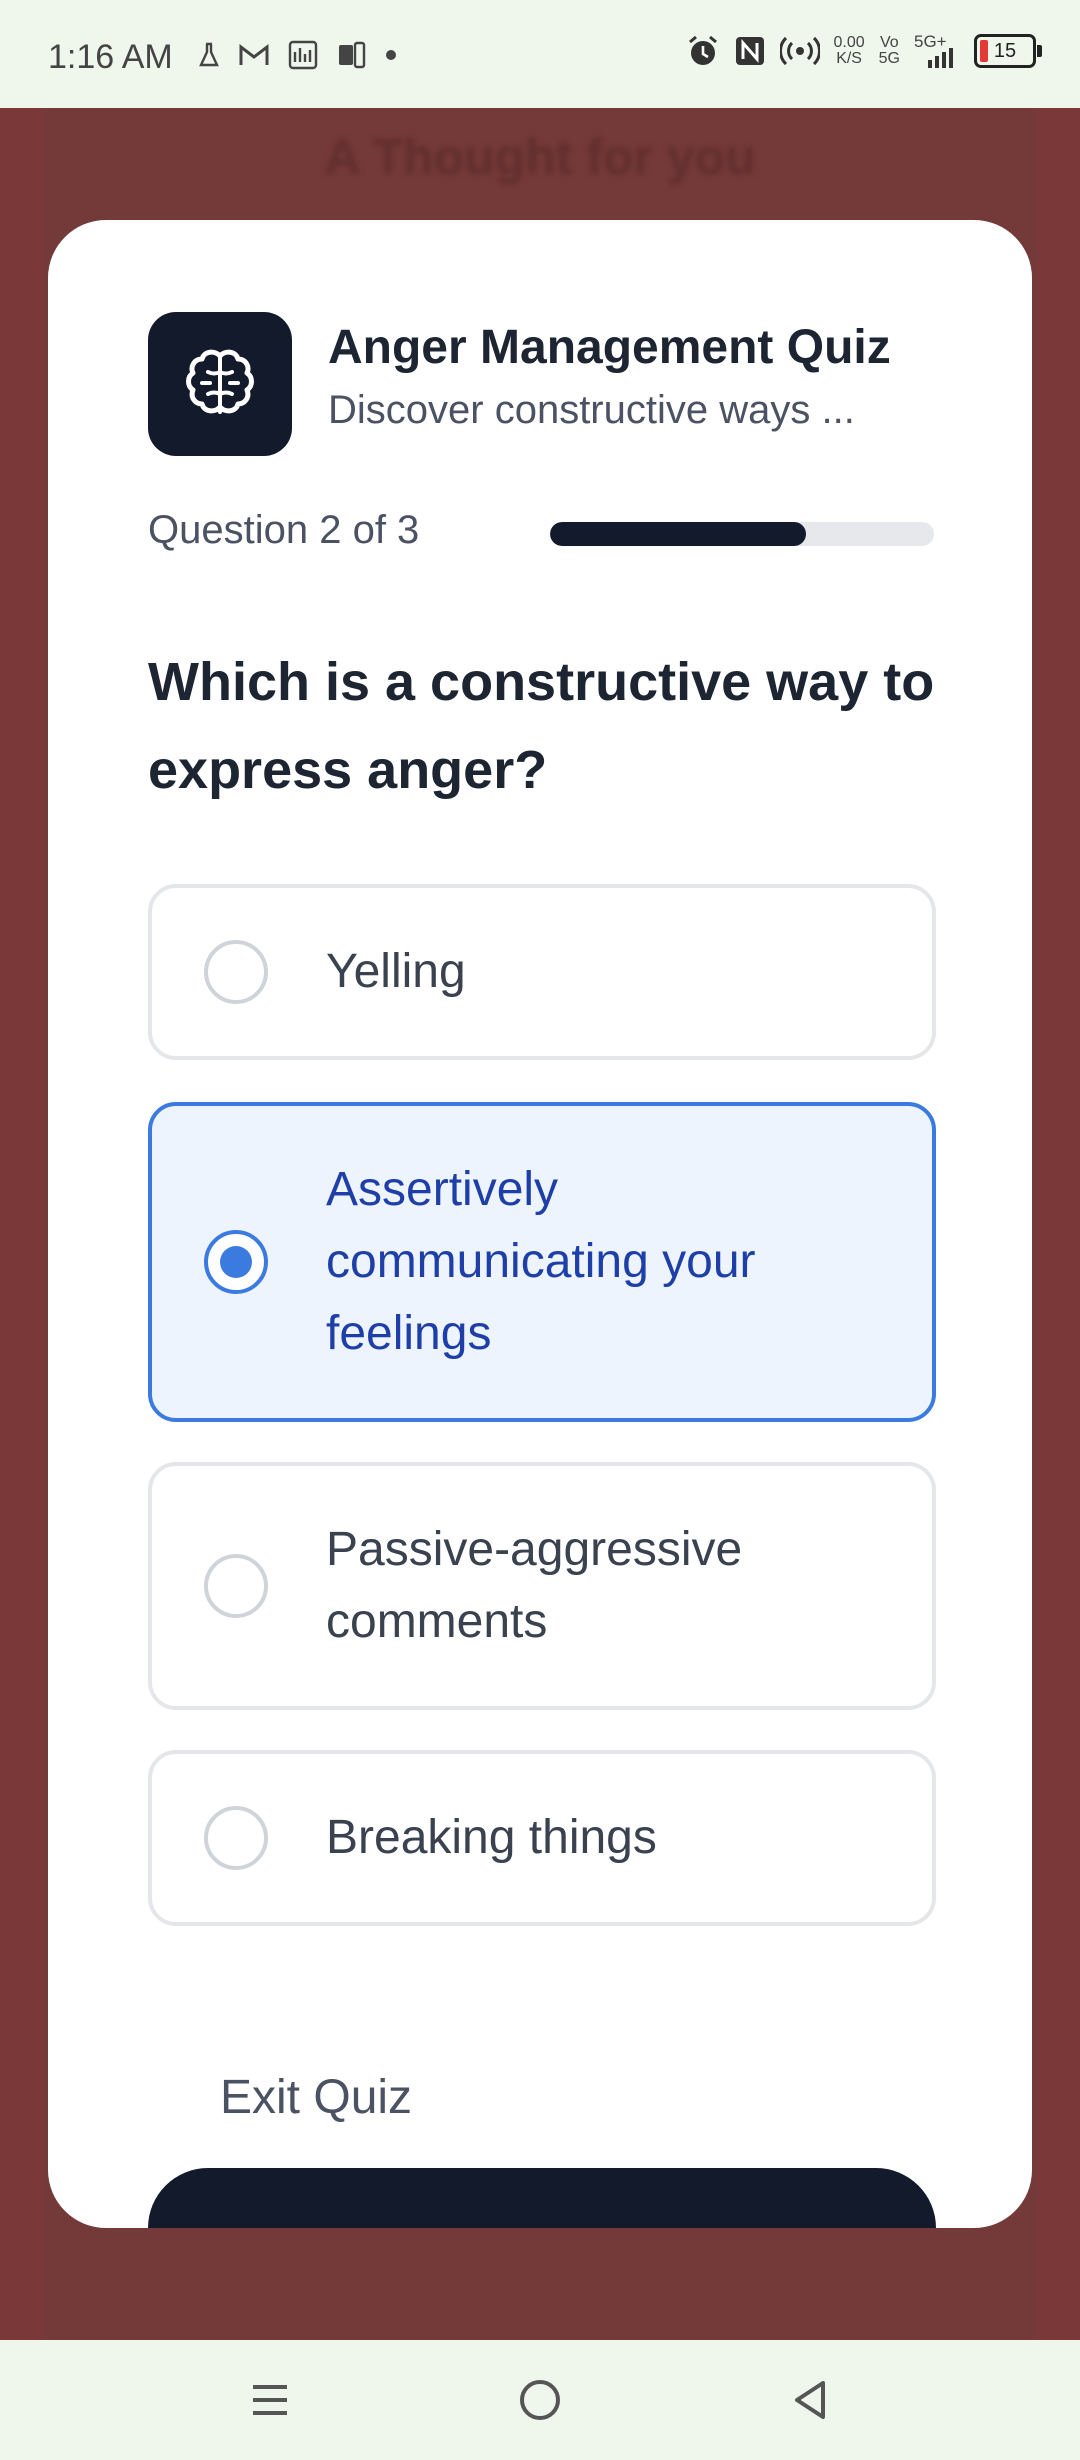  I want to click on option-label: Passive-aggressive comments, so click(534, 1585).